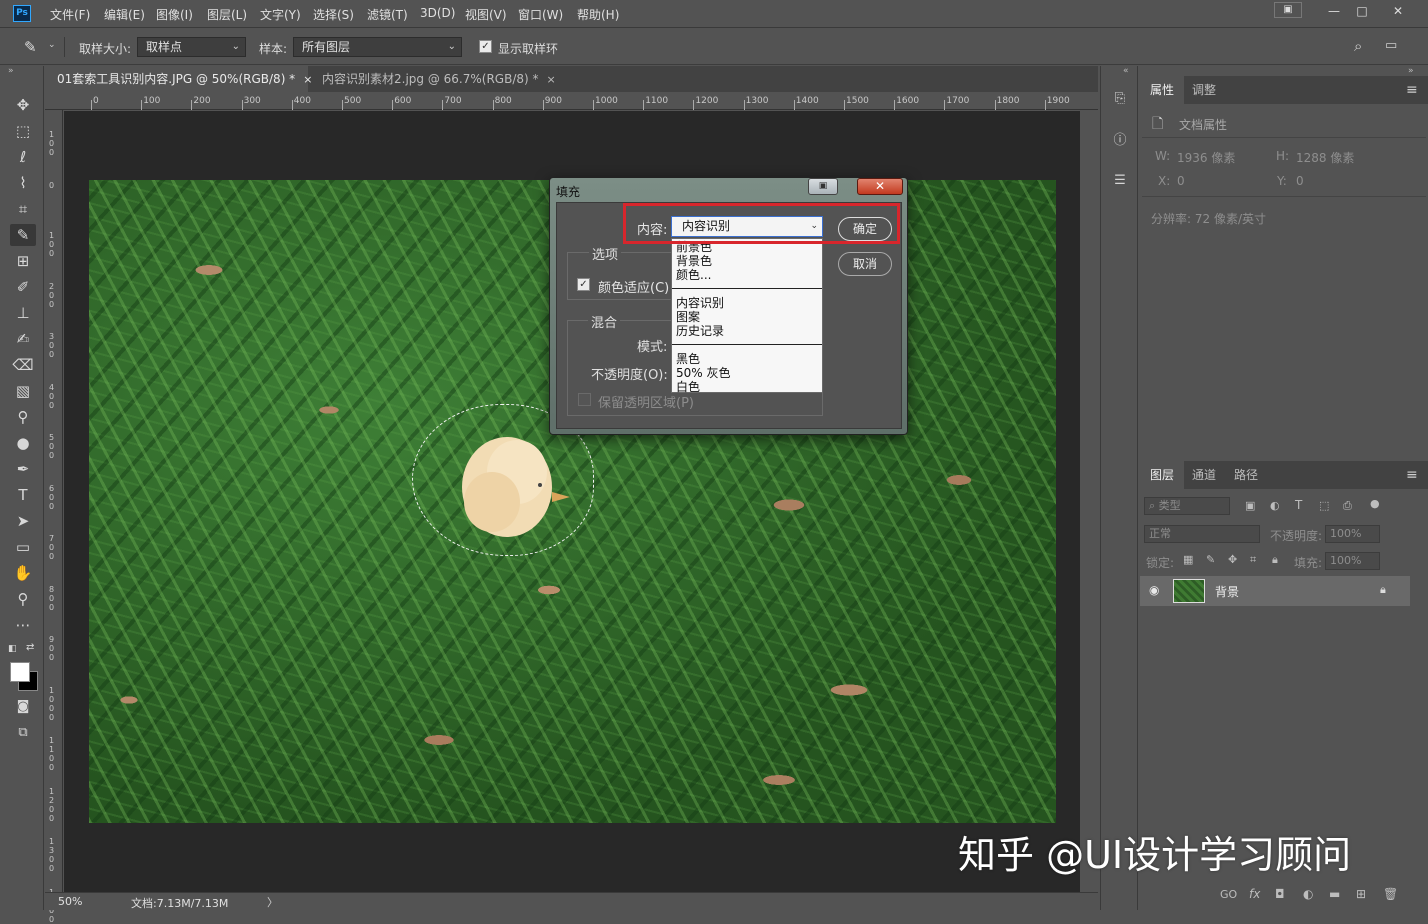 The height and width of the screenshot is (924, 1428). Describe the element at coordinates (23, 287) in the screenshot. I see `brush-tool-icon: ✐` at that location.